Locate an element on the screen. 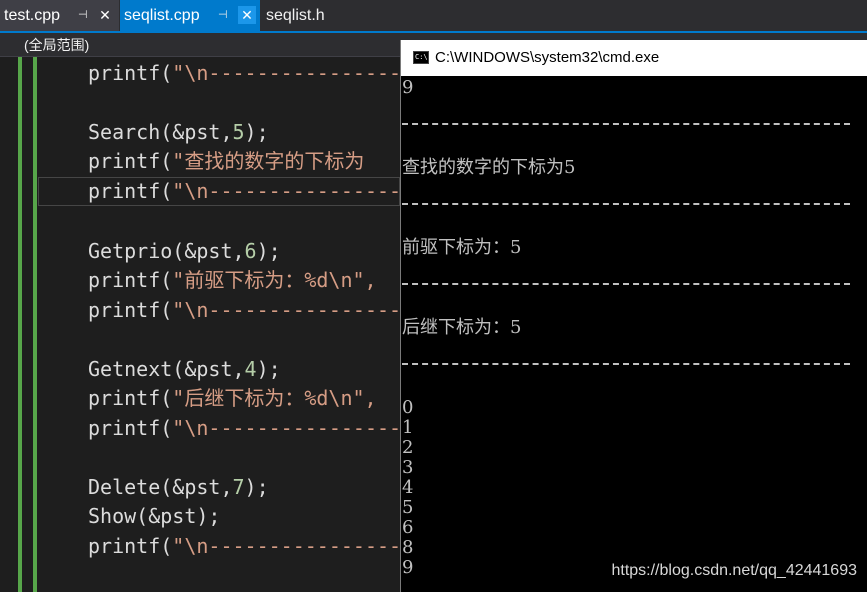 The width and height of the screenshot is (867, 592). code-line: Delete(&pst,7); is located at coordinates (178, 487).